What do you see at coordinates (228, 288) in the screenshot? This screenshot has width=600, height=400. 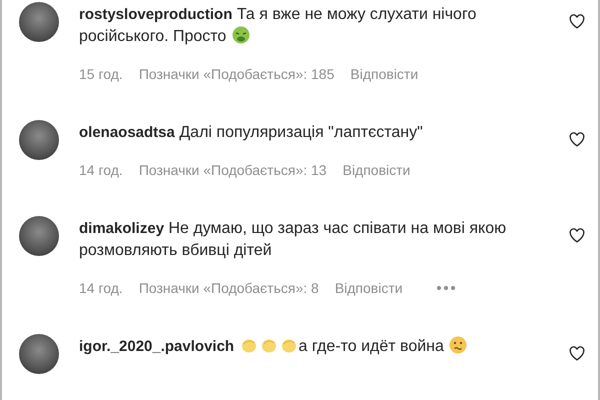 I see `likes-count: Позначки «Подобається»: 8` at bounding box center [228, 288].